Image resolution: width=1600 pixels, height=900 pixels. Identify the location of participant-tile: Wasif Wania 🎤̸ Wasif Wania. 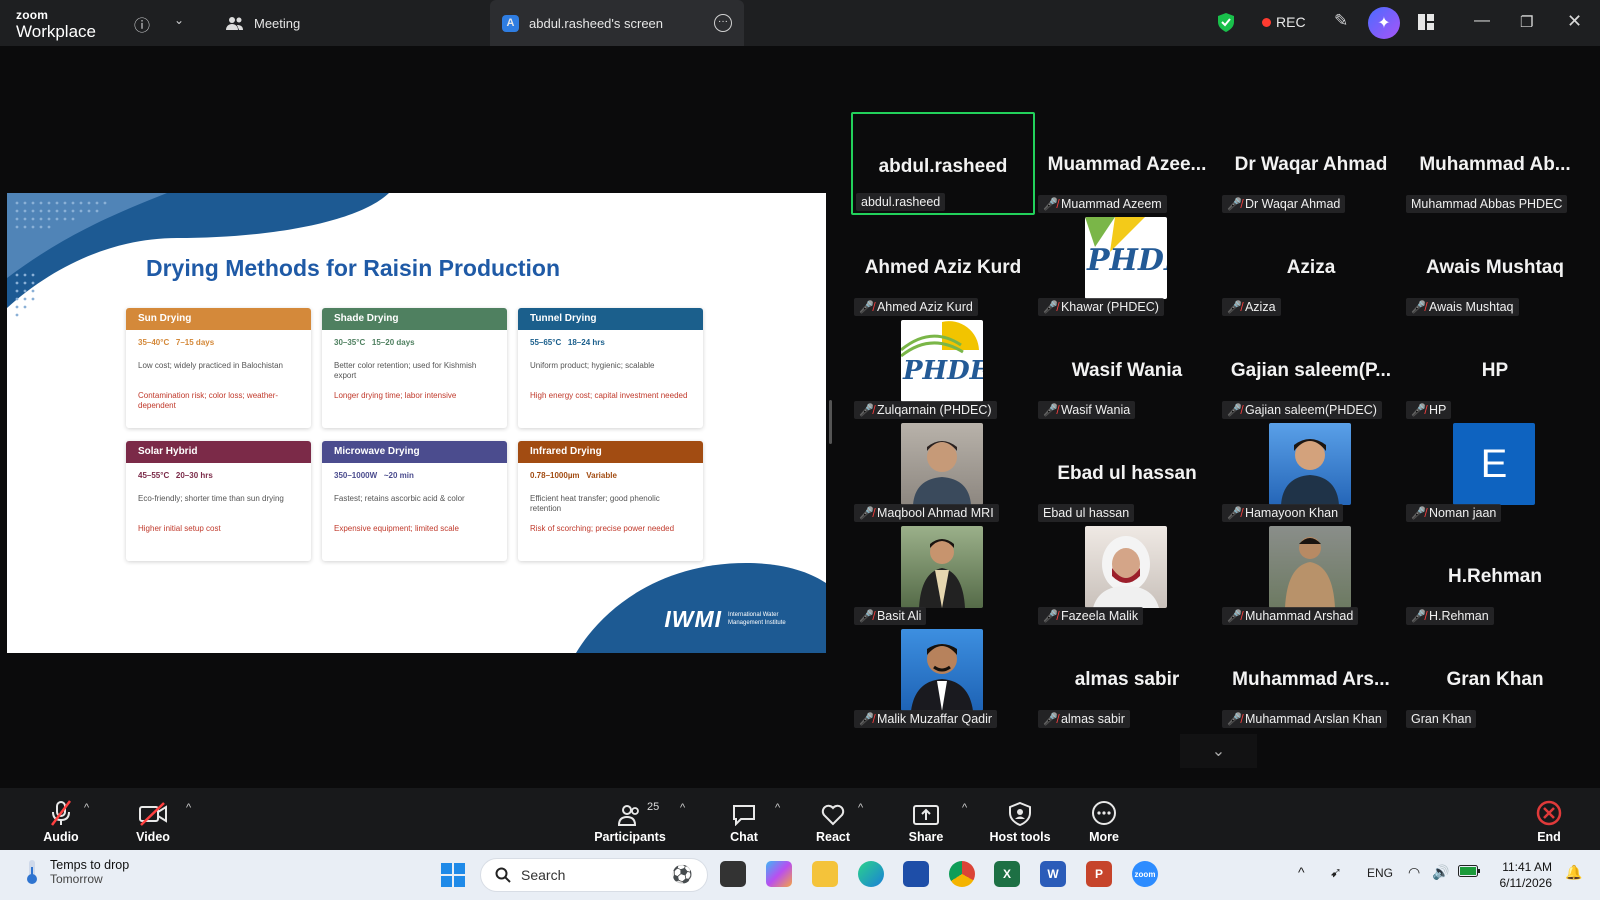
(1127, 369).